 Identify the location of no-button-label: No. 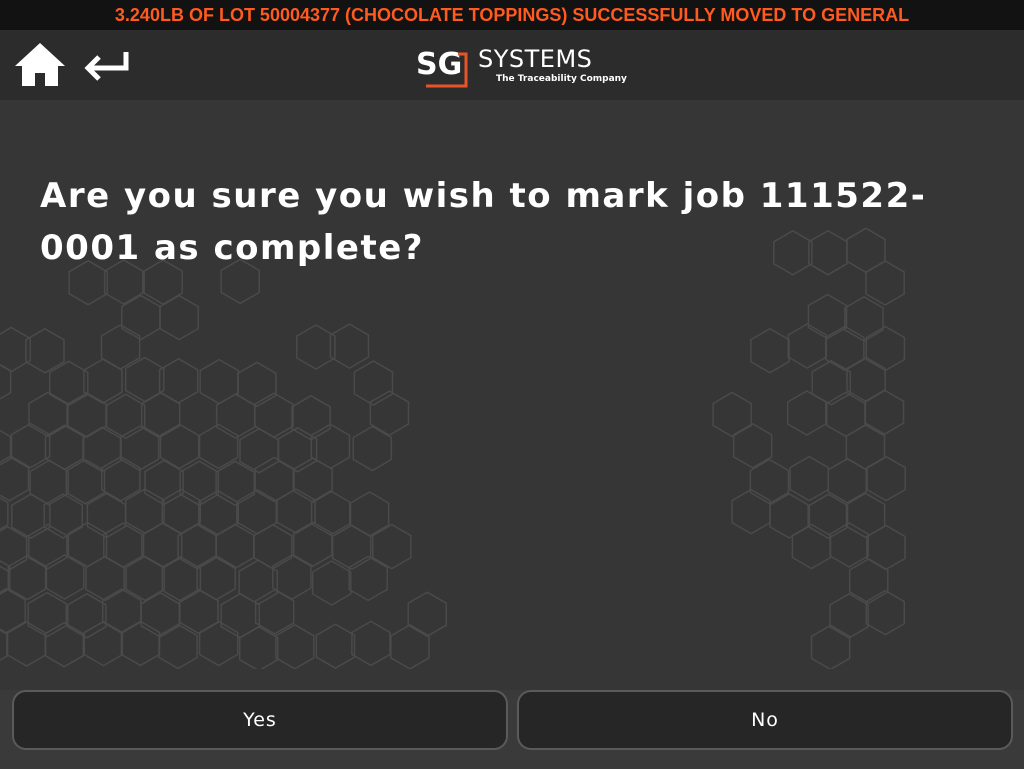
(765, 720).